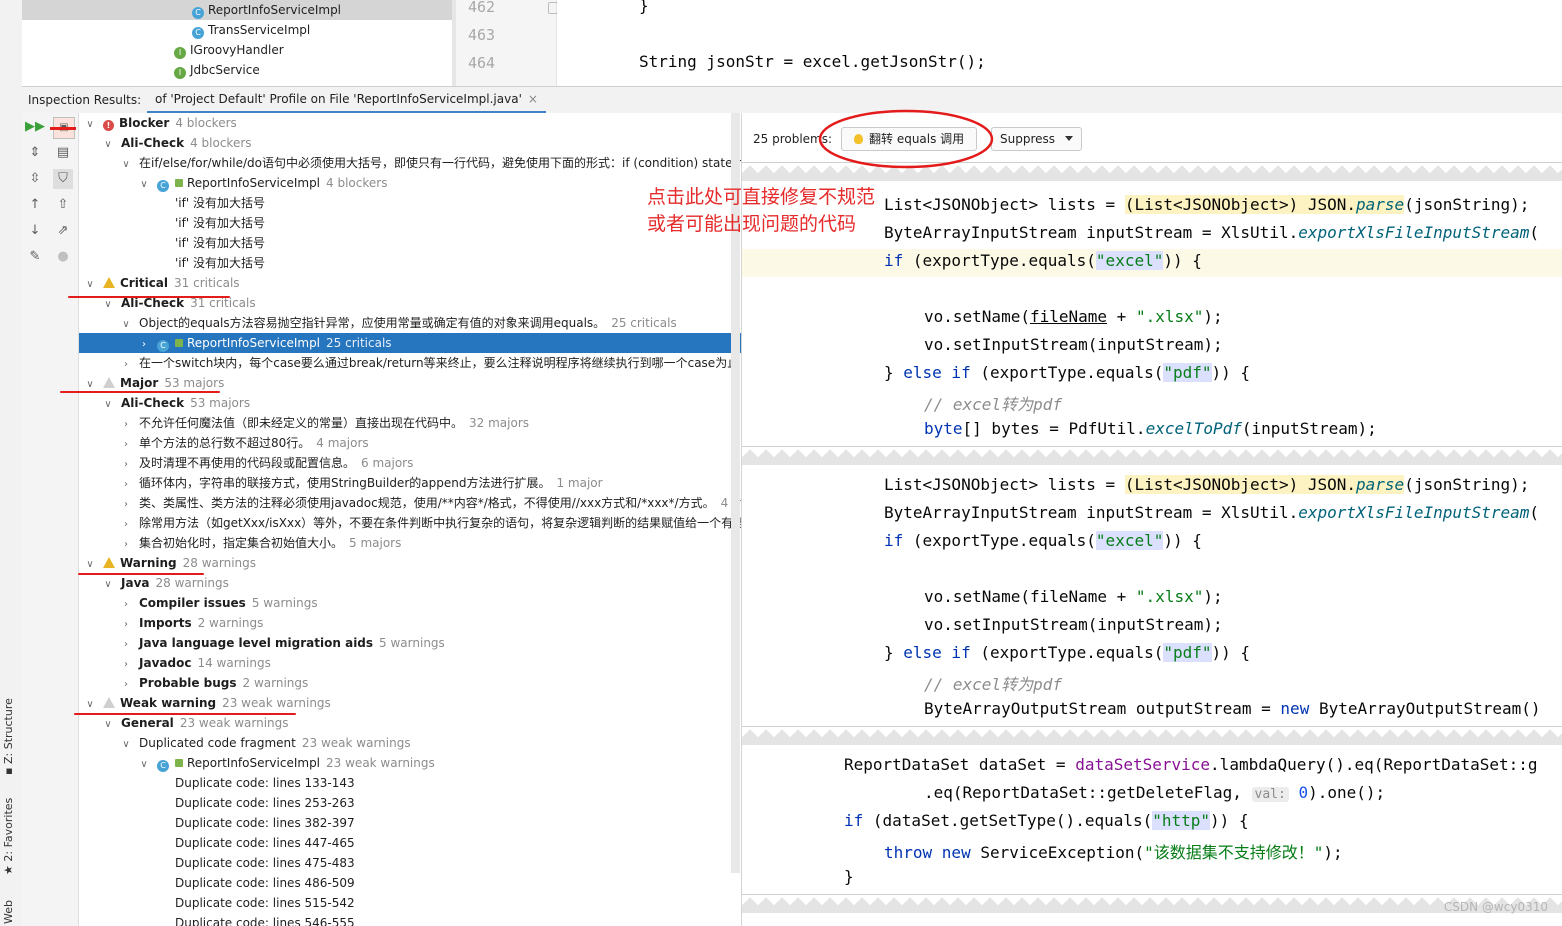 The width and height of the screenshot is (1562, 926). Describe the element at coordinates (752, 224) in the screenshot. I see `annotation-line: 或者可能出现问题的代码` at that location.